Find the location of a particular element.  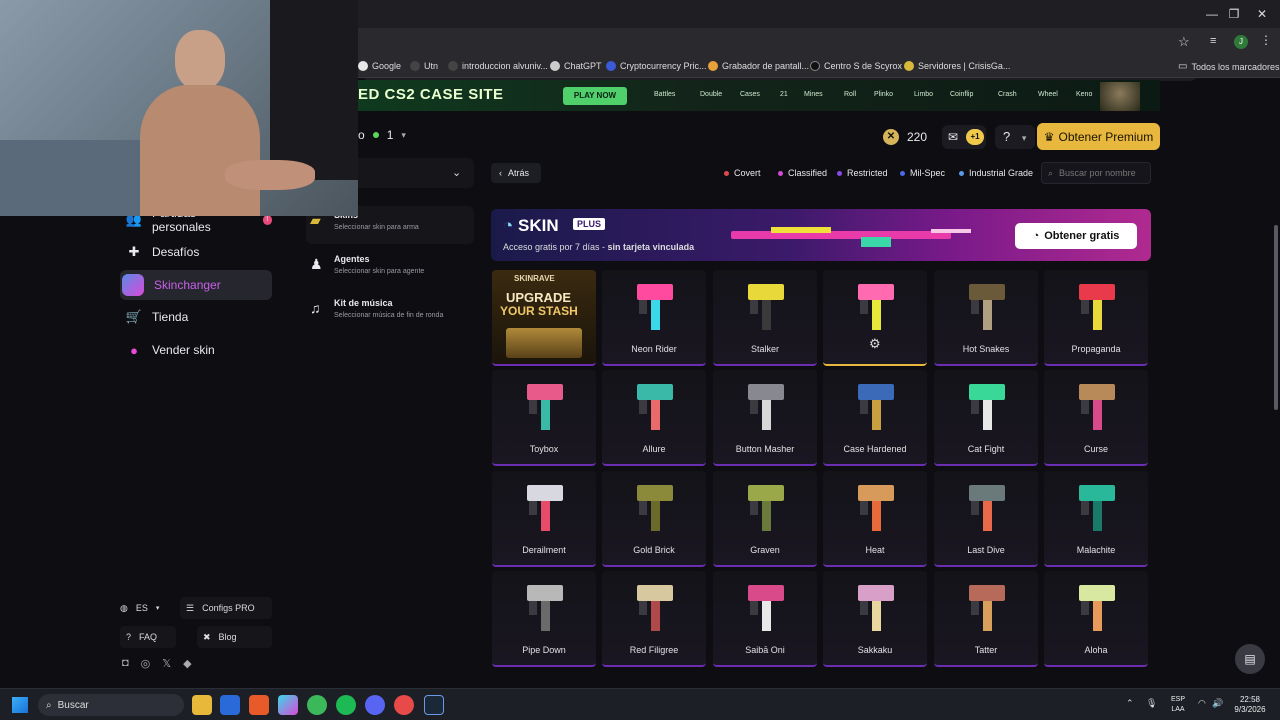

mode-coinflip: Coinflip is located at coordinates (961, 94).